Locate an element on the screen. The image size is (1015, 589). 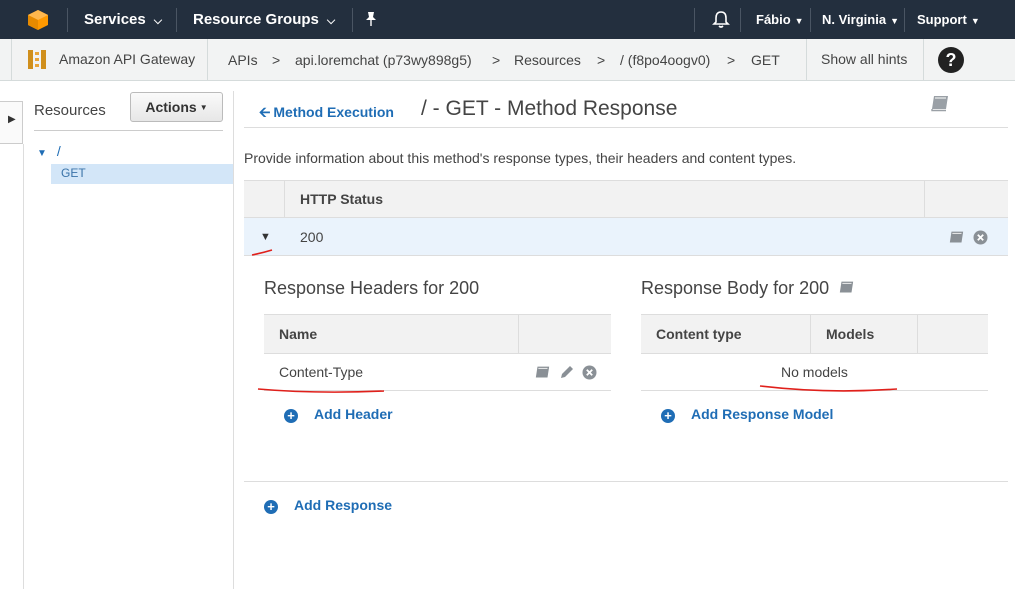
add-response-model-button: + Add Response Model is located at coordinates (747, 414).